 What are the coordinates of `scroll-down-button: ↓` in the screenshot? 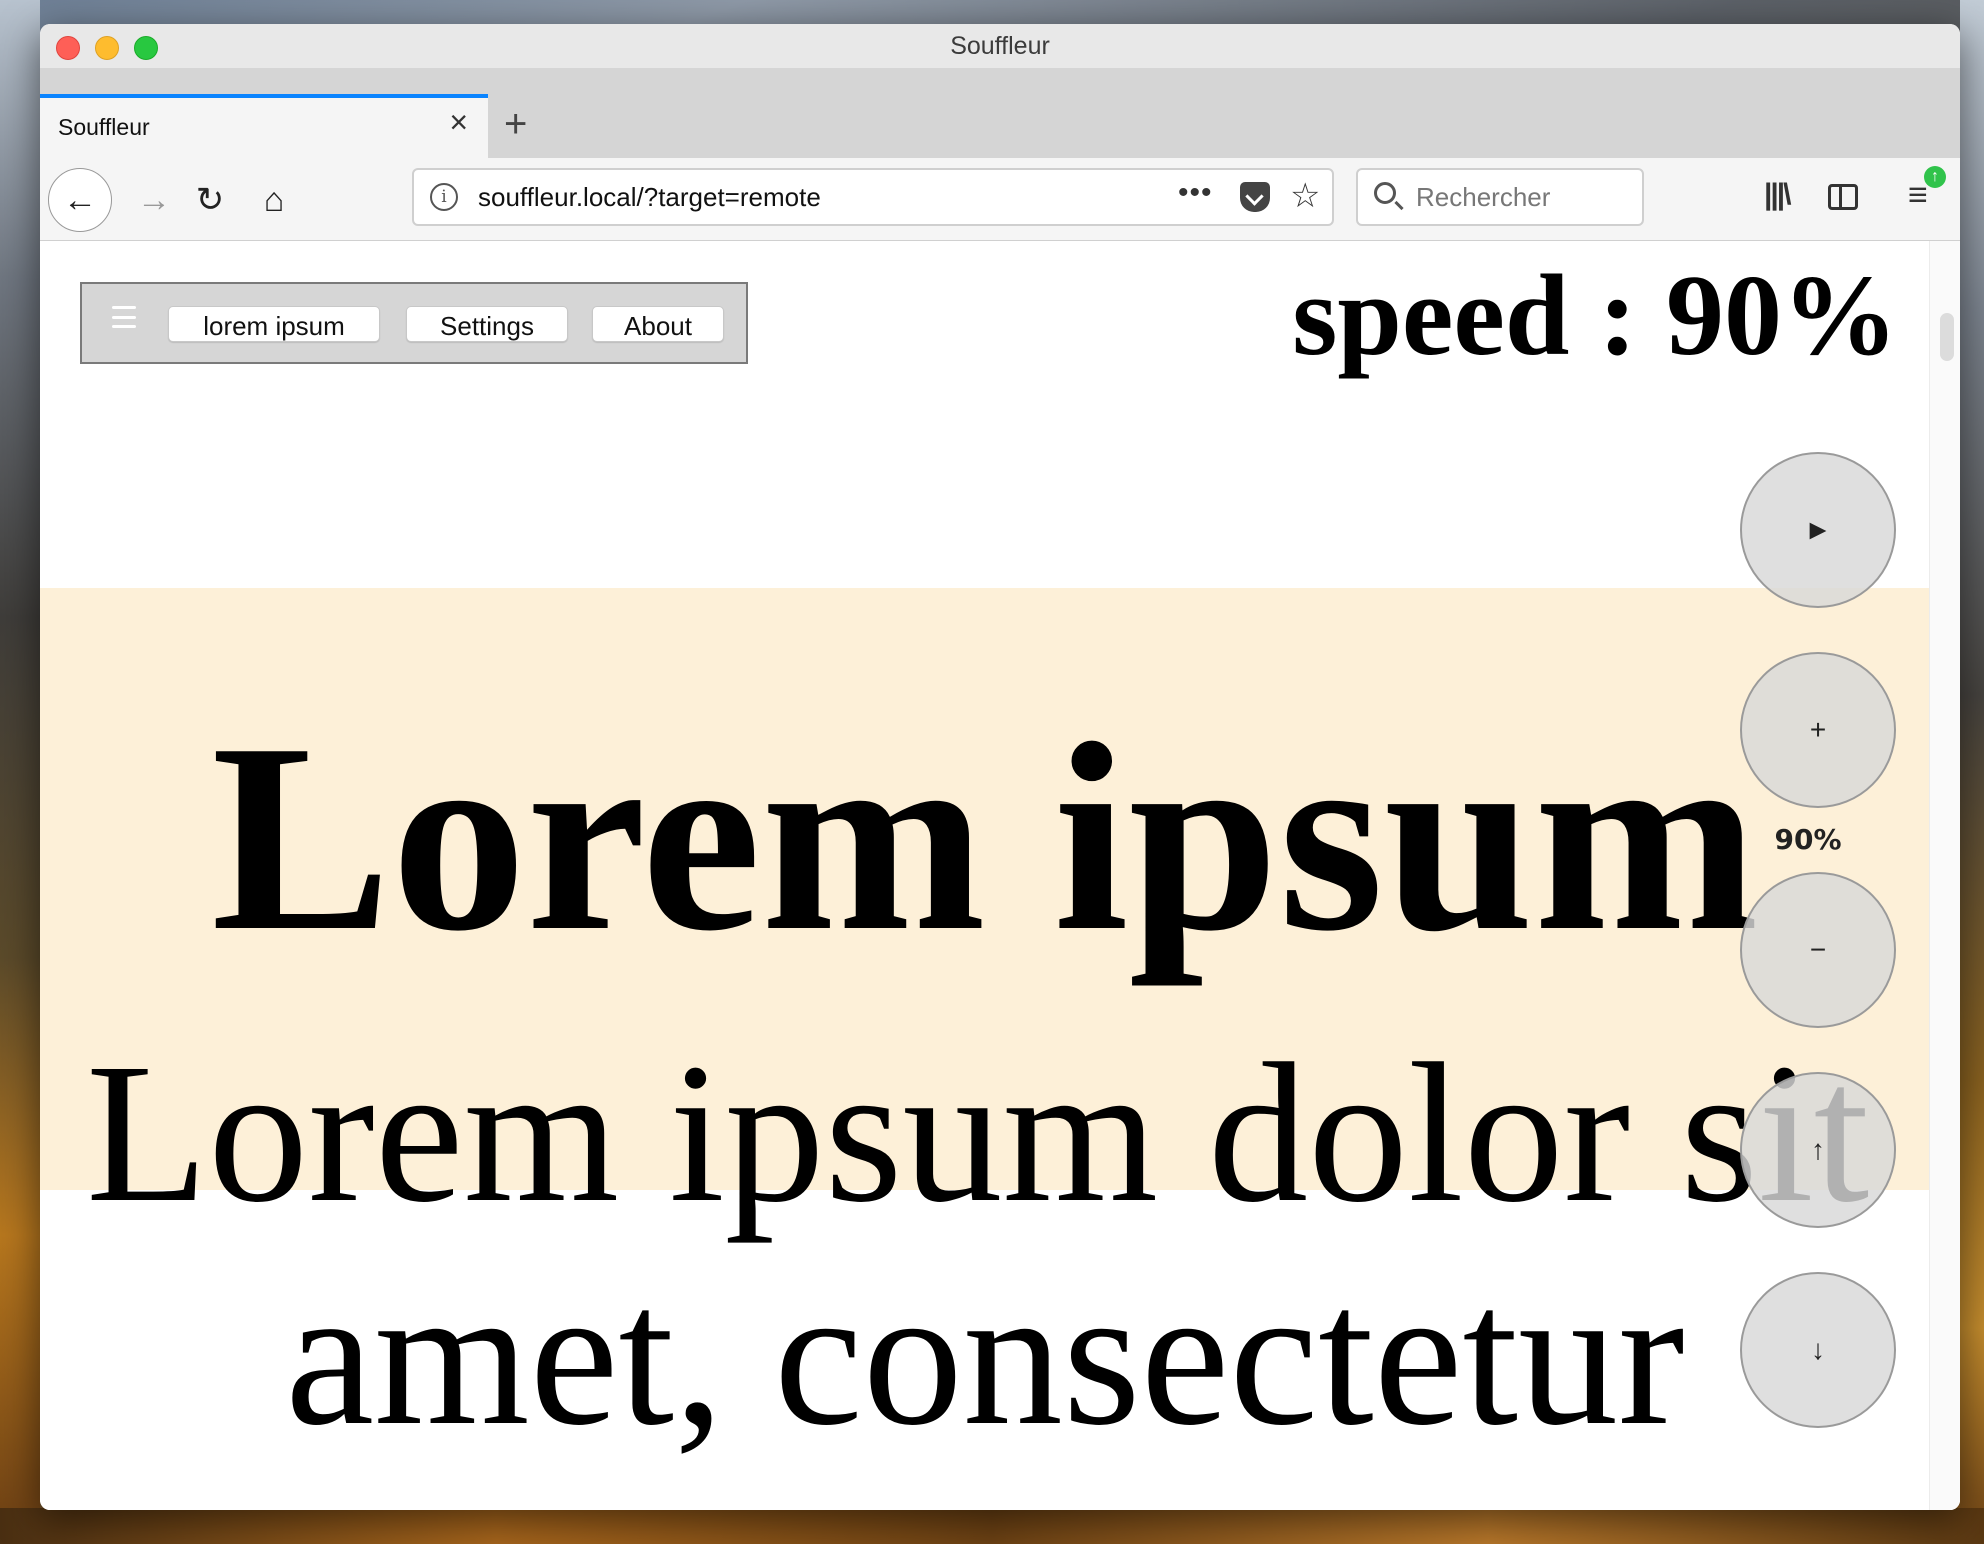 It's located at (1818, 1350).